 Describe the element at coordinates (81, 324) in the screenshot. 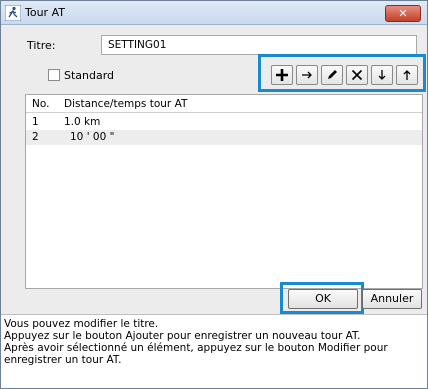

I see `help-line: Vous pouvez modifier le titre.` at that location.